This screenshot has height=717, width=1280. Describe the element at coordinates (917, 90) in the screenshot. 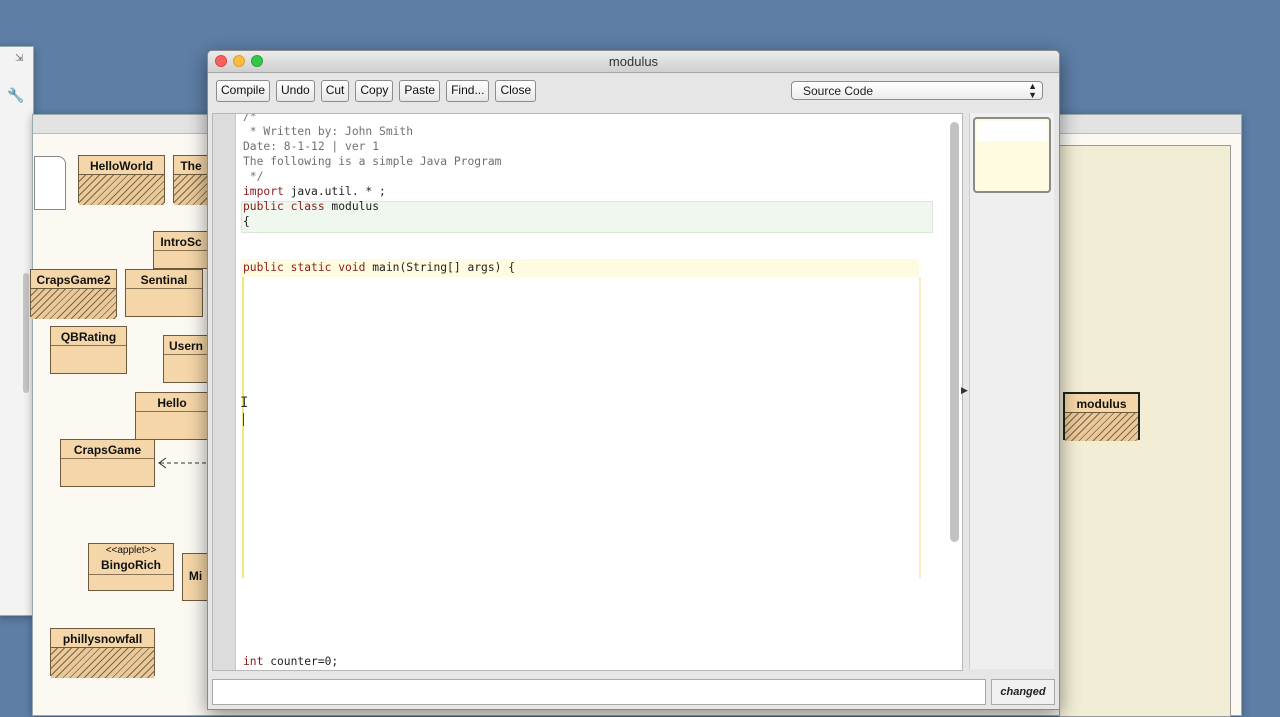

I see `view-select: Source Code ▲ ▼` at that location.